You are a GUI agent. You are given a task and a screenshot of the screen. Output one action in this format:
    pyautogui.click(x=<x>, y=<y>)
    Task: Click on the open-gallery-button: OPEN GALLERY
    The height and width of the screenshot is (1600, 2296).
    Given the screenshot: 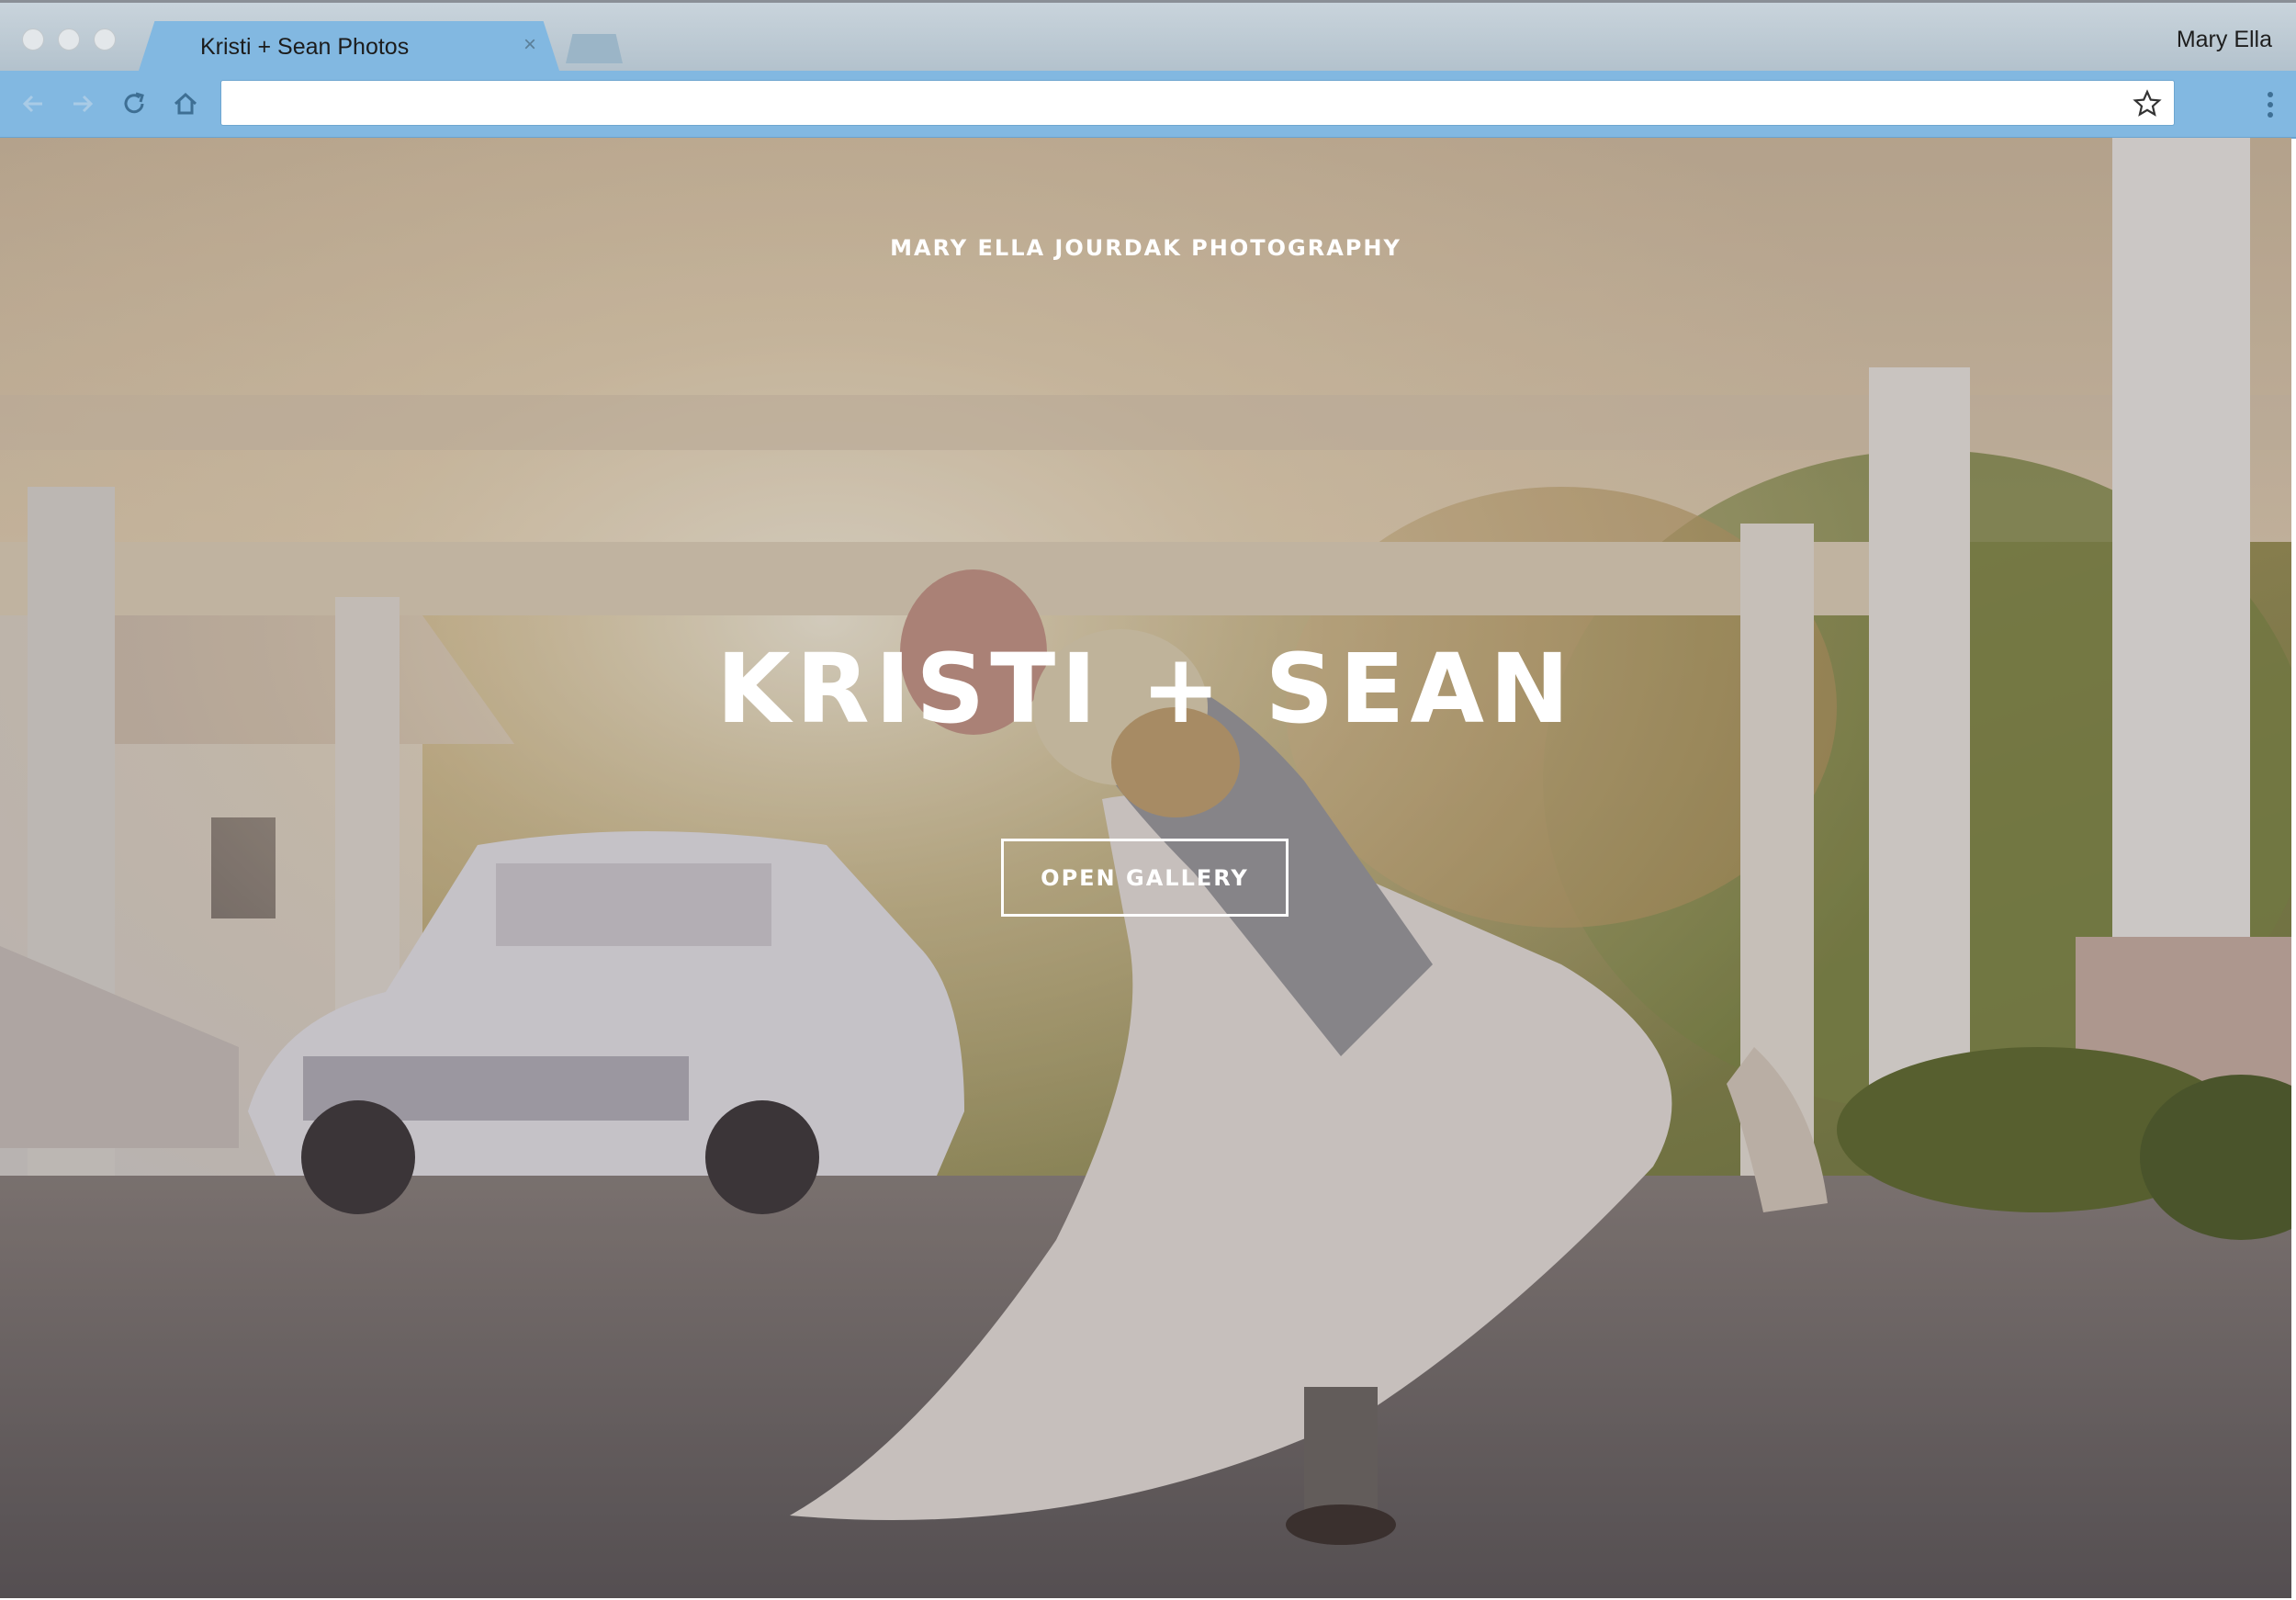 What is the action you would take?
    pyautogui.click(x=1145, y=878)
    